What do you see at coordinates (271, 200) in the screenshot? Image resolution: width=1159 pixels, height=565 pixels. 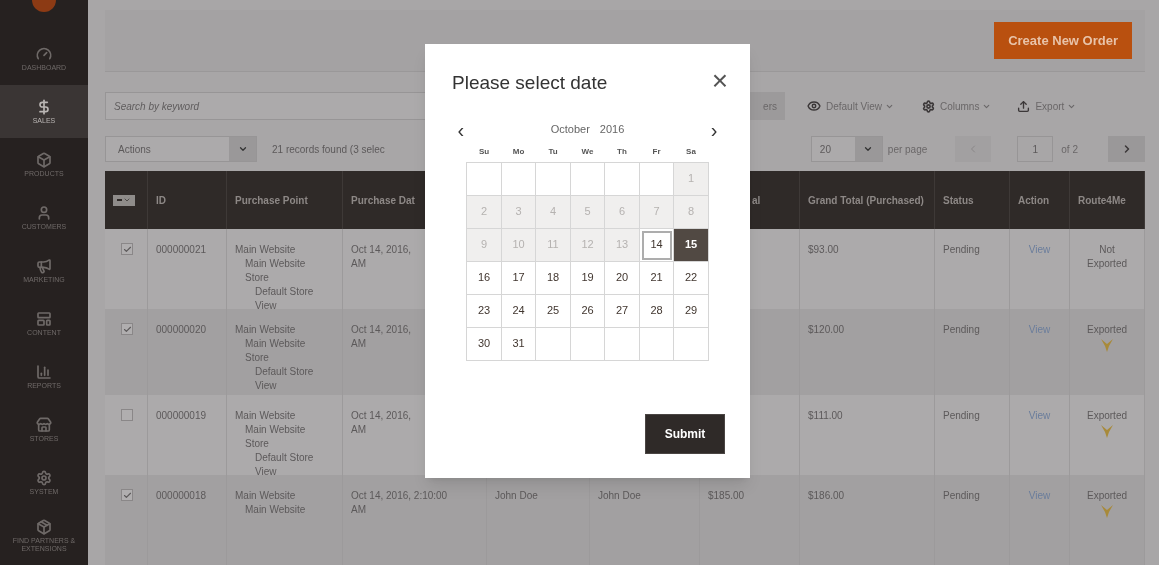 I see `column-header: Purchase Point` at bounding box center [271, 200].